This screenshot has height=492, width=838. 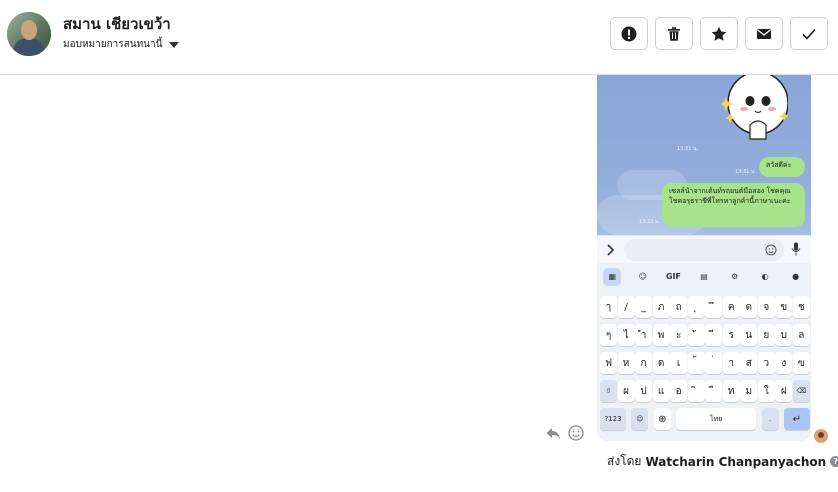 I want to click on numbers-key: ?123, so click(x=613, y=419).